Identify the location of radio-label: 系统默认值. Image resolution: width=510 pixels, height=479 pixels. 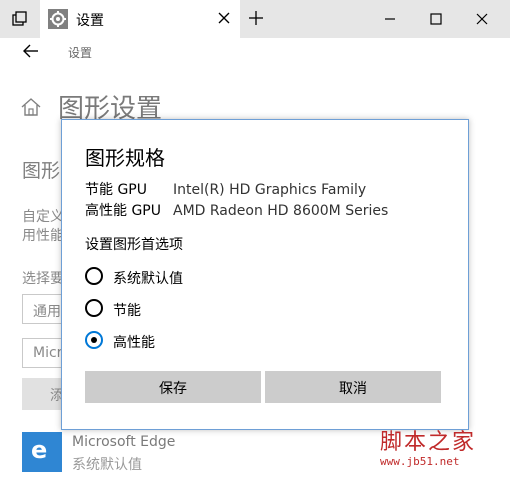
(148, 279).